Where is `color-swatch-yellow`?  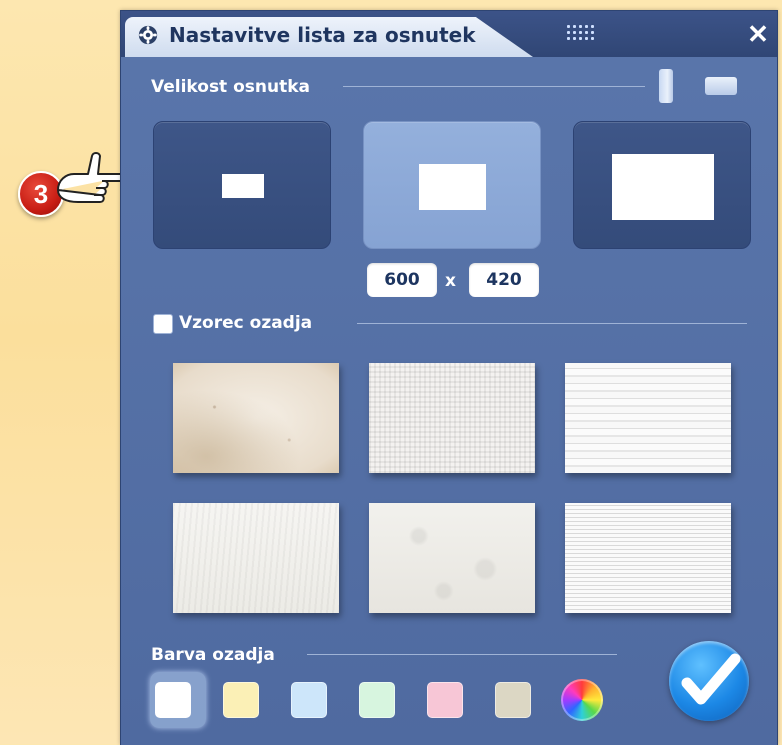
color-swatch-yellow is located at coordinates (241, 700).